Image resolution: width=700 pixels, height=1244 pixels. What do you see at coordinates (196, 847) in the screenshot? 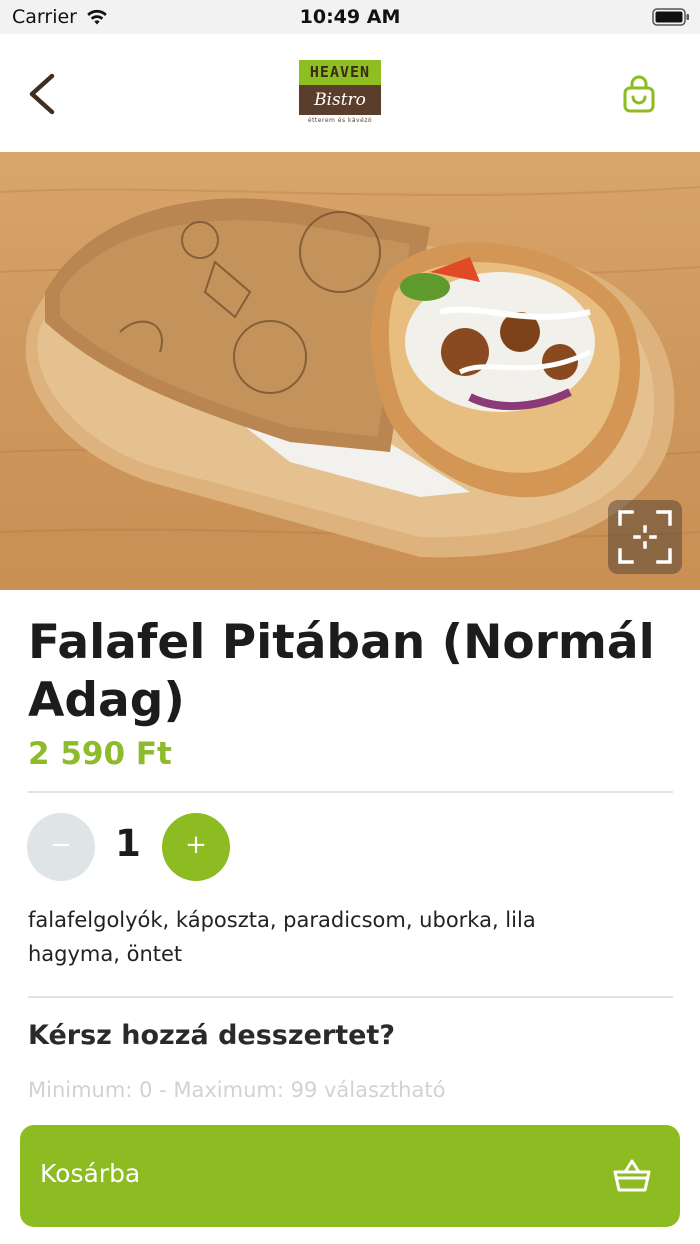
I see `increase-quantity-button: +` at bounding box center [196, 847].